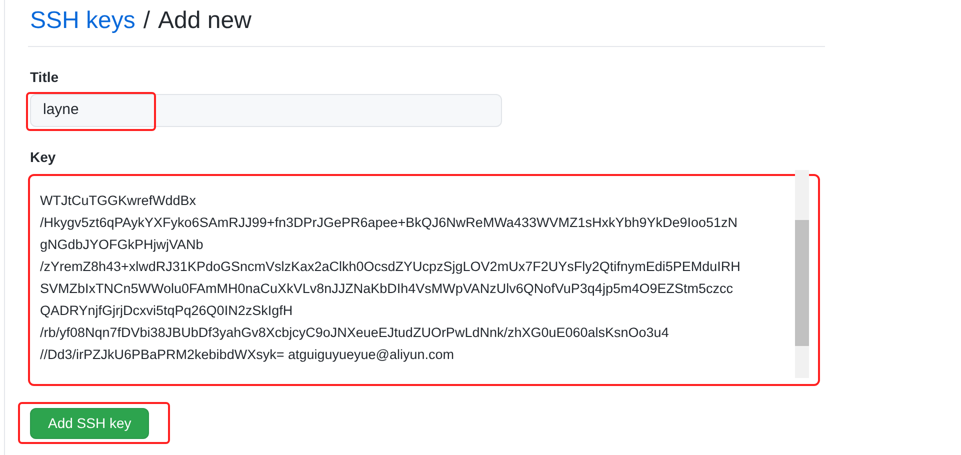 This screenshot has height=455, width=961. I want to click on page-title: Add new, so click(205, 21).